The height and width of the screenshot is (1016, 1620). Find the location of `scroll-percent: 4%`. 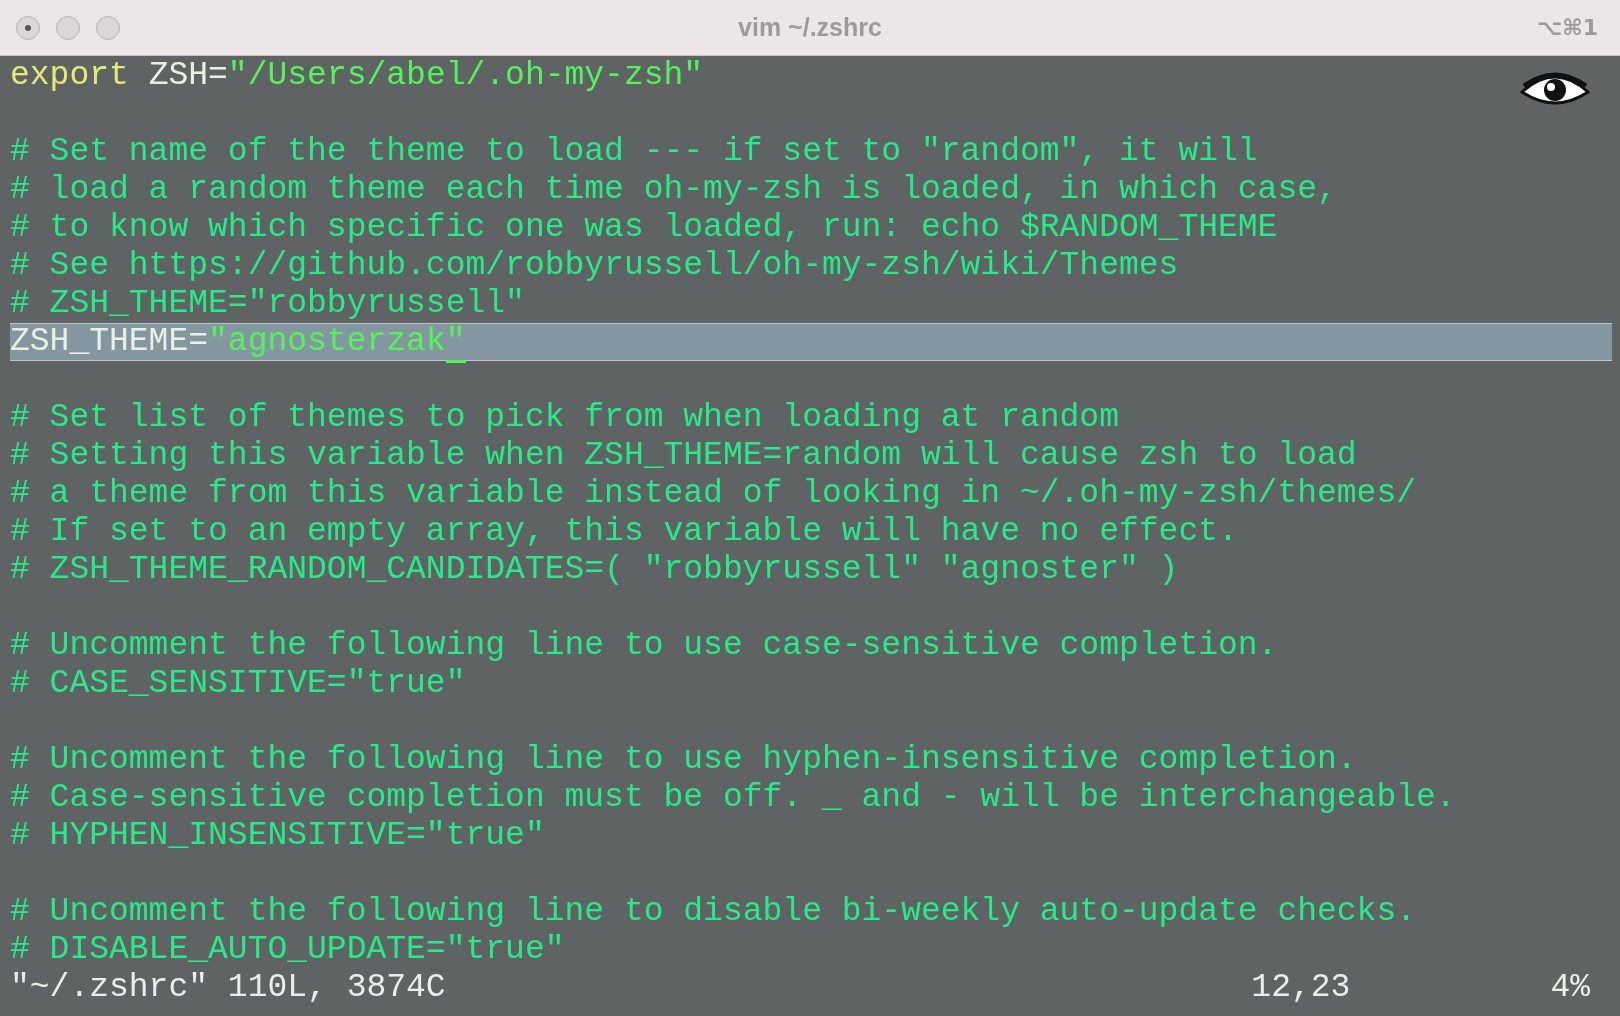

scroll-percent: 4% is located at coordinates (1570, 988).